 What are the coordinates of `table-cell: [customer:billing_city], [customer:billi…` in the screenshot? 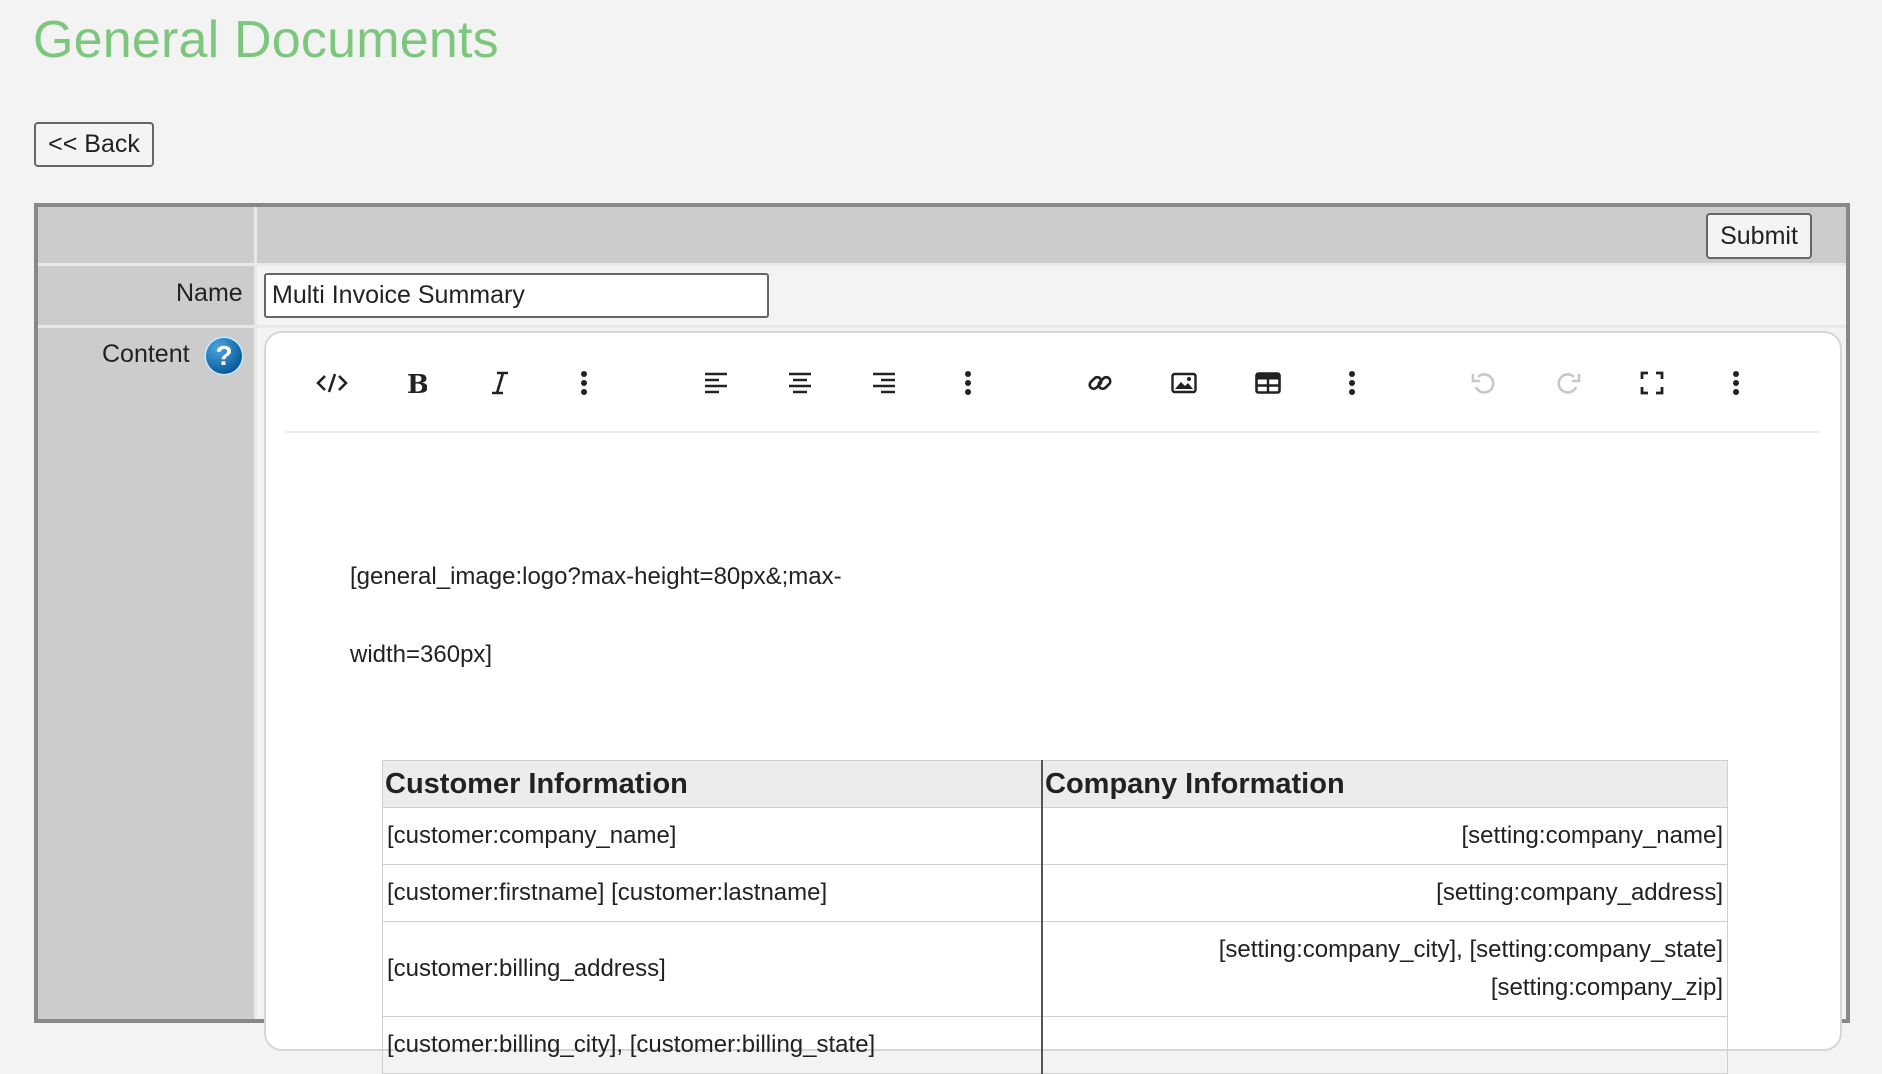 It's located at (712, 1045).